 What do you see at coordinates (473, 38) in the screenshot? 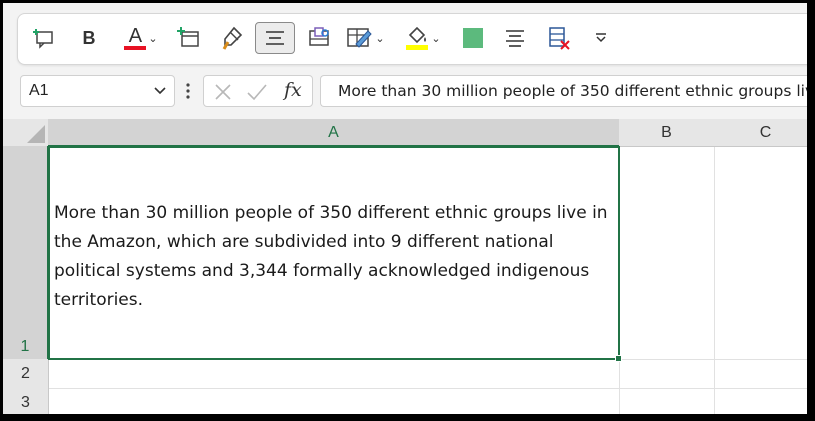
I see `fill-swatch-icon` at bounding box center [473, 38].